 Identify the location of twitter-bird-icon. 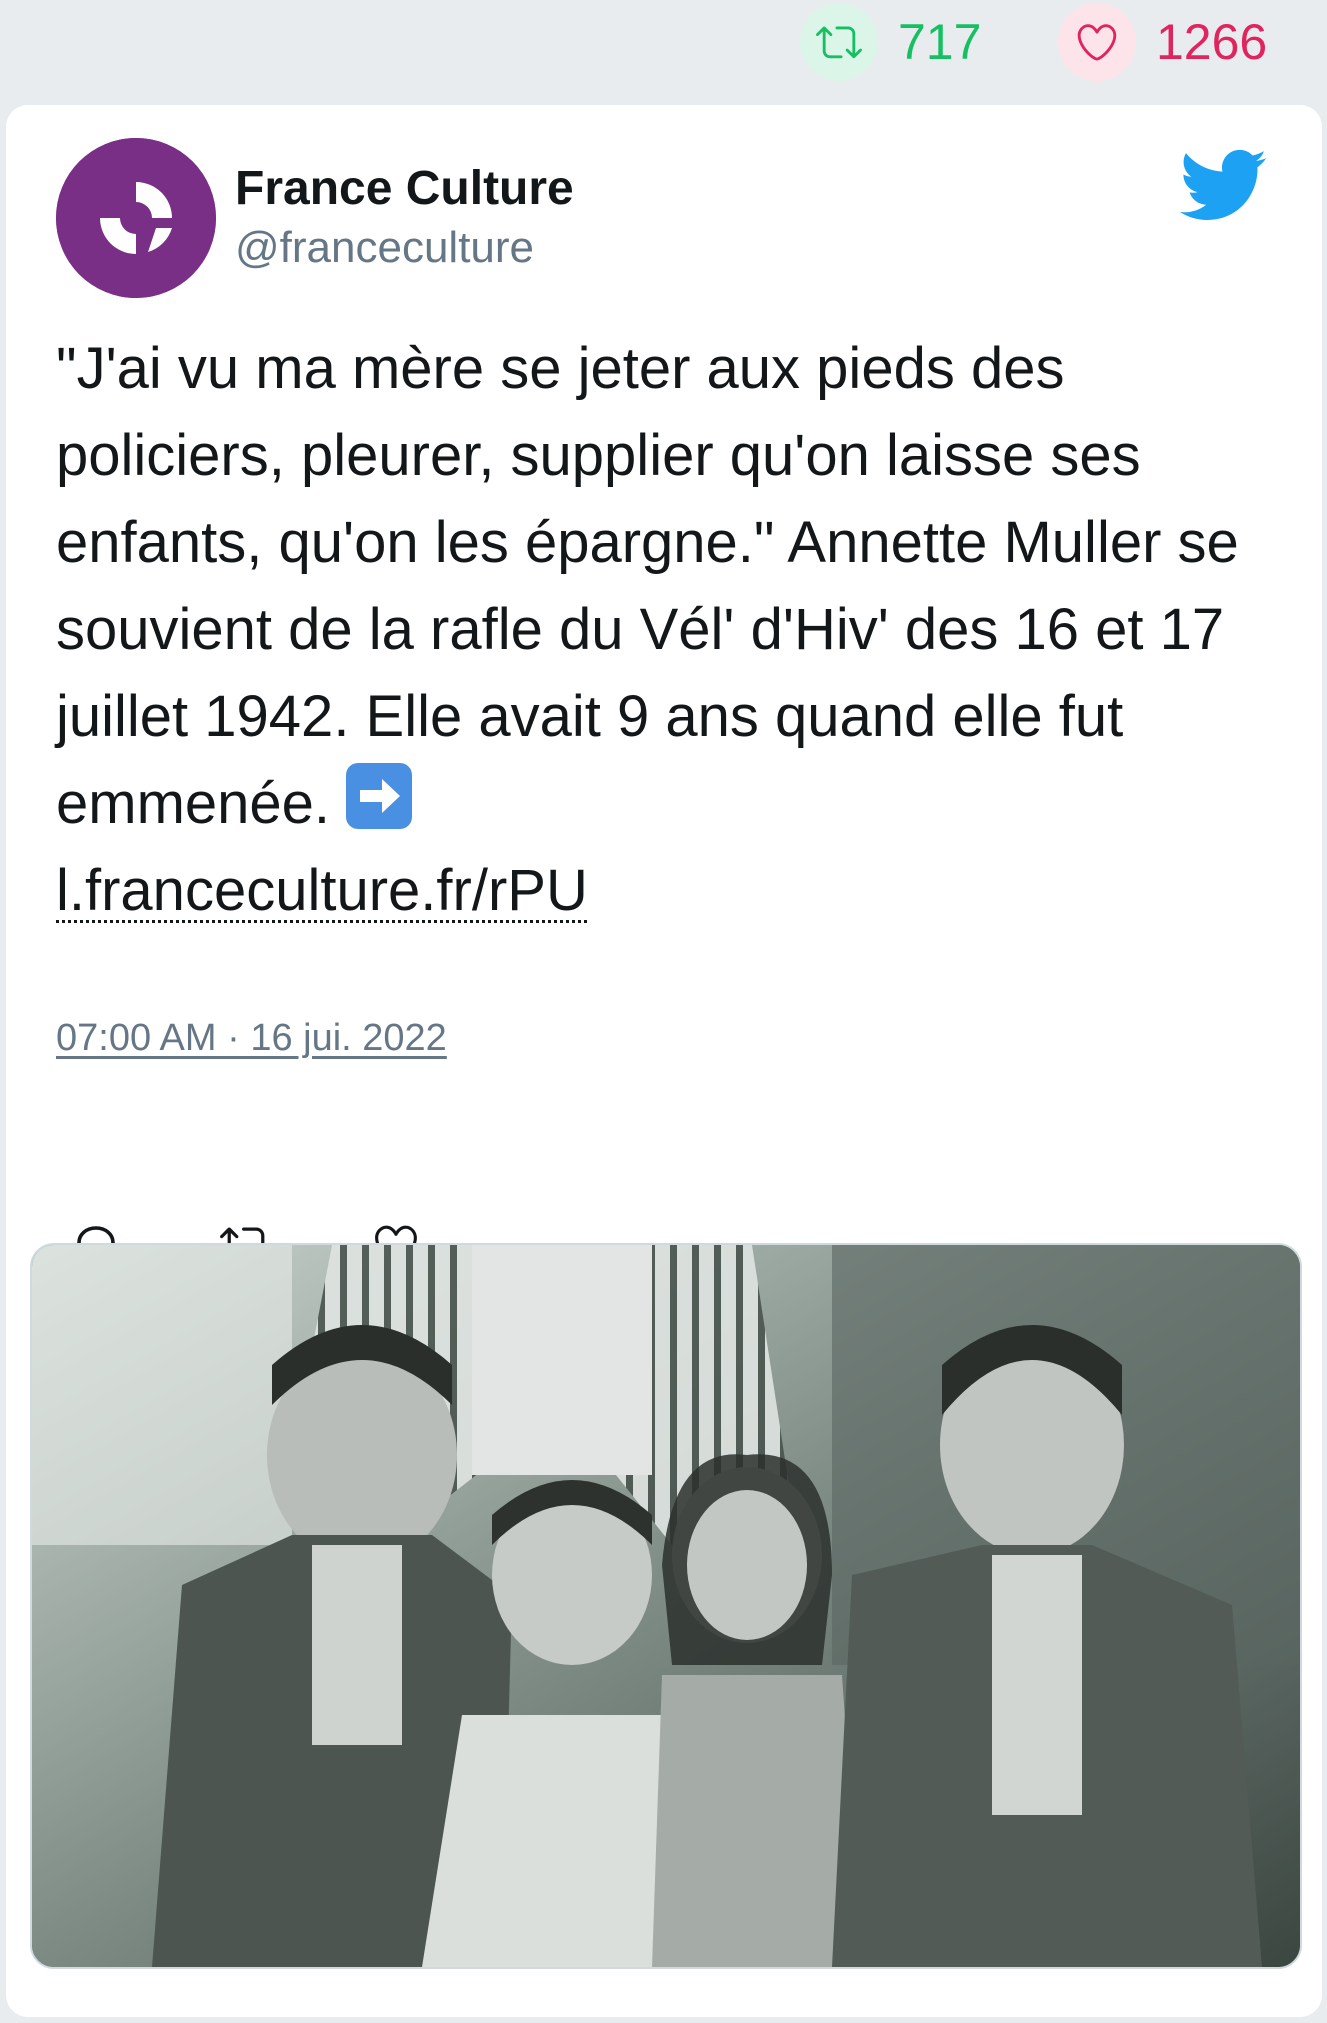
(1222, 187).